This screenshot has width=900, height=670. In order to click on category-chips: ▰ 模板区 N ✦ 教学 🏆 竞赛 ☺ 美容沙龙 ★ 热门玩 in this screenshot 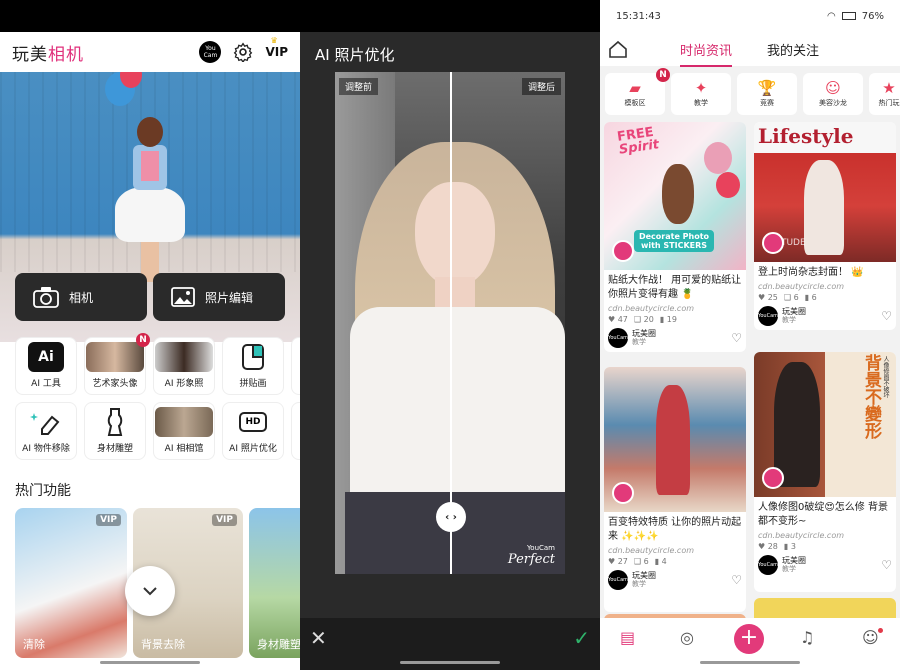, I will do `click(752, 92)`.